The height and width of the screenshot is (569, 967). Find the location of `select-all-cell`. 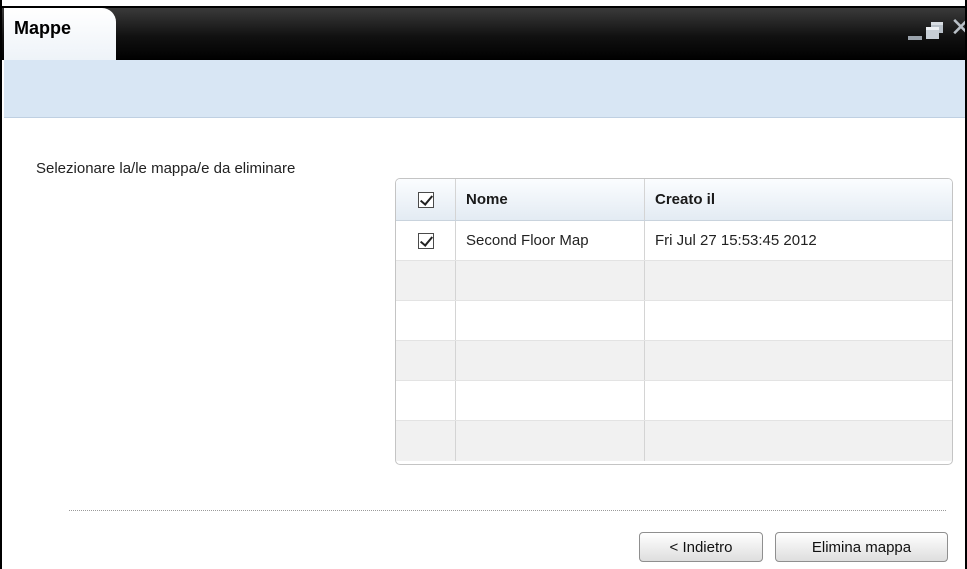

select-all-cell is located at coordinates (426, 199).